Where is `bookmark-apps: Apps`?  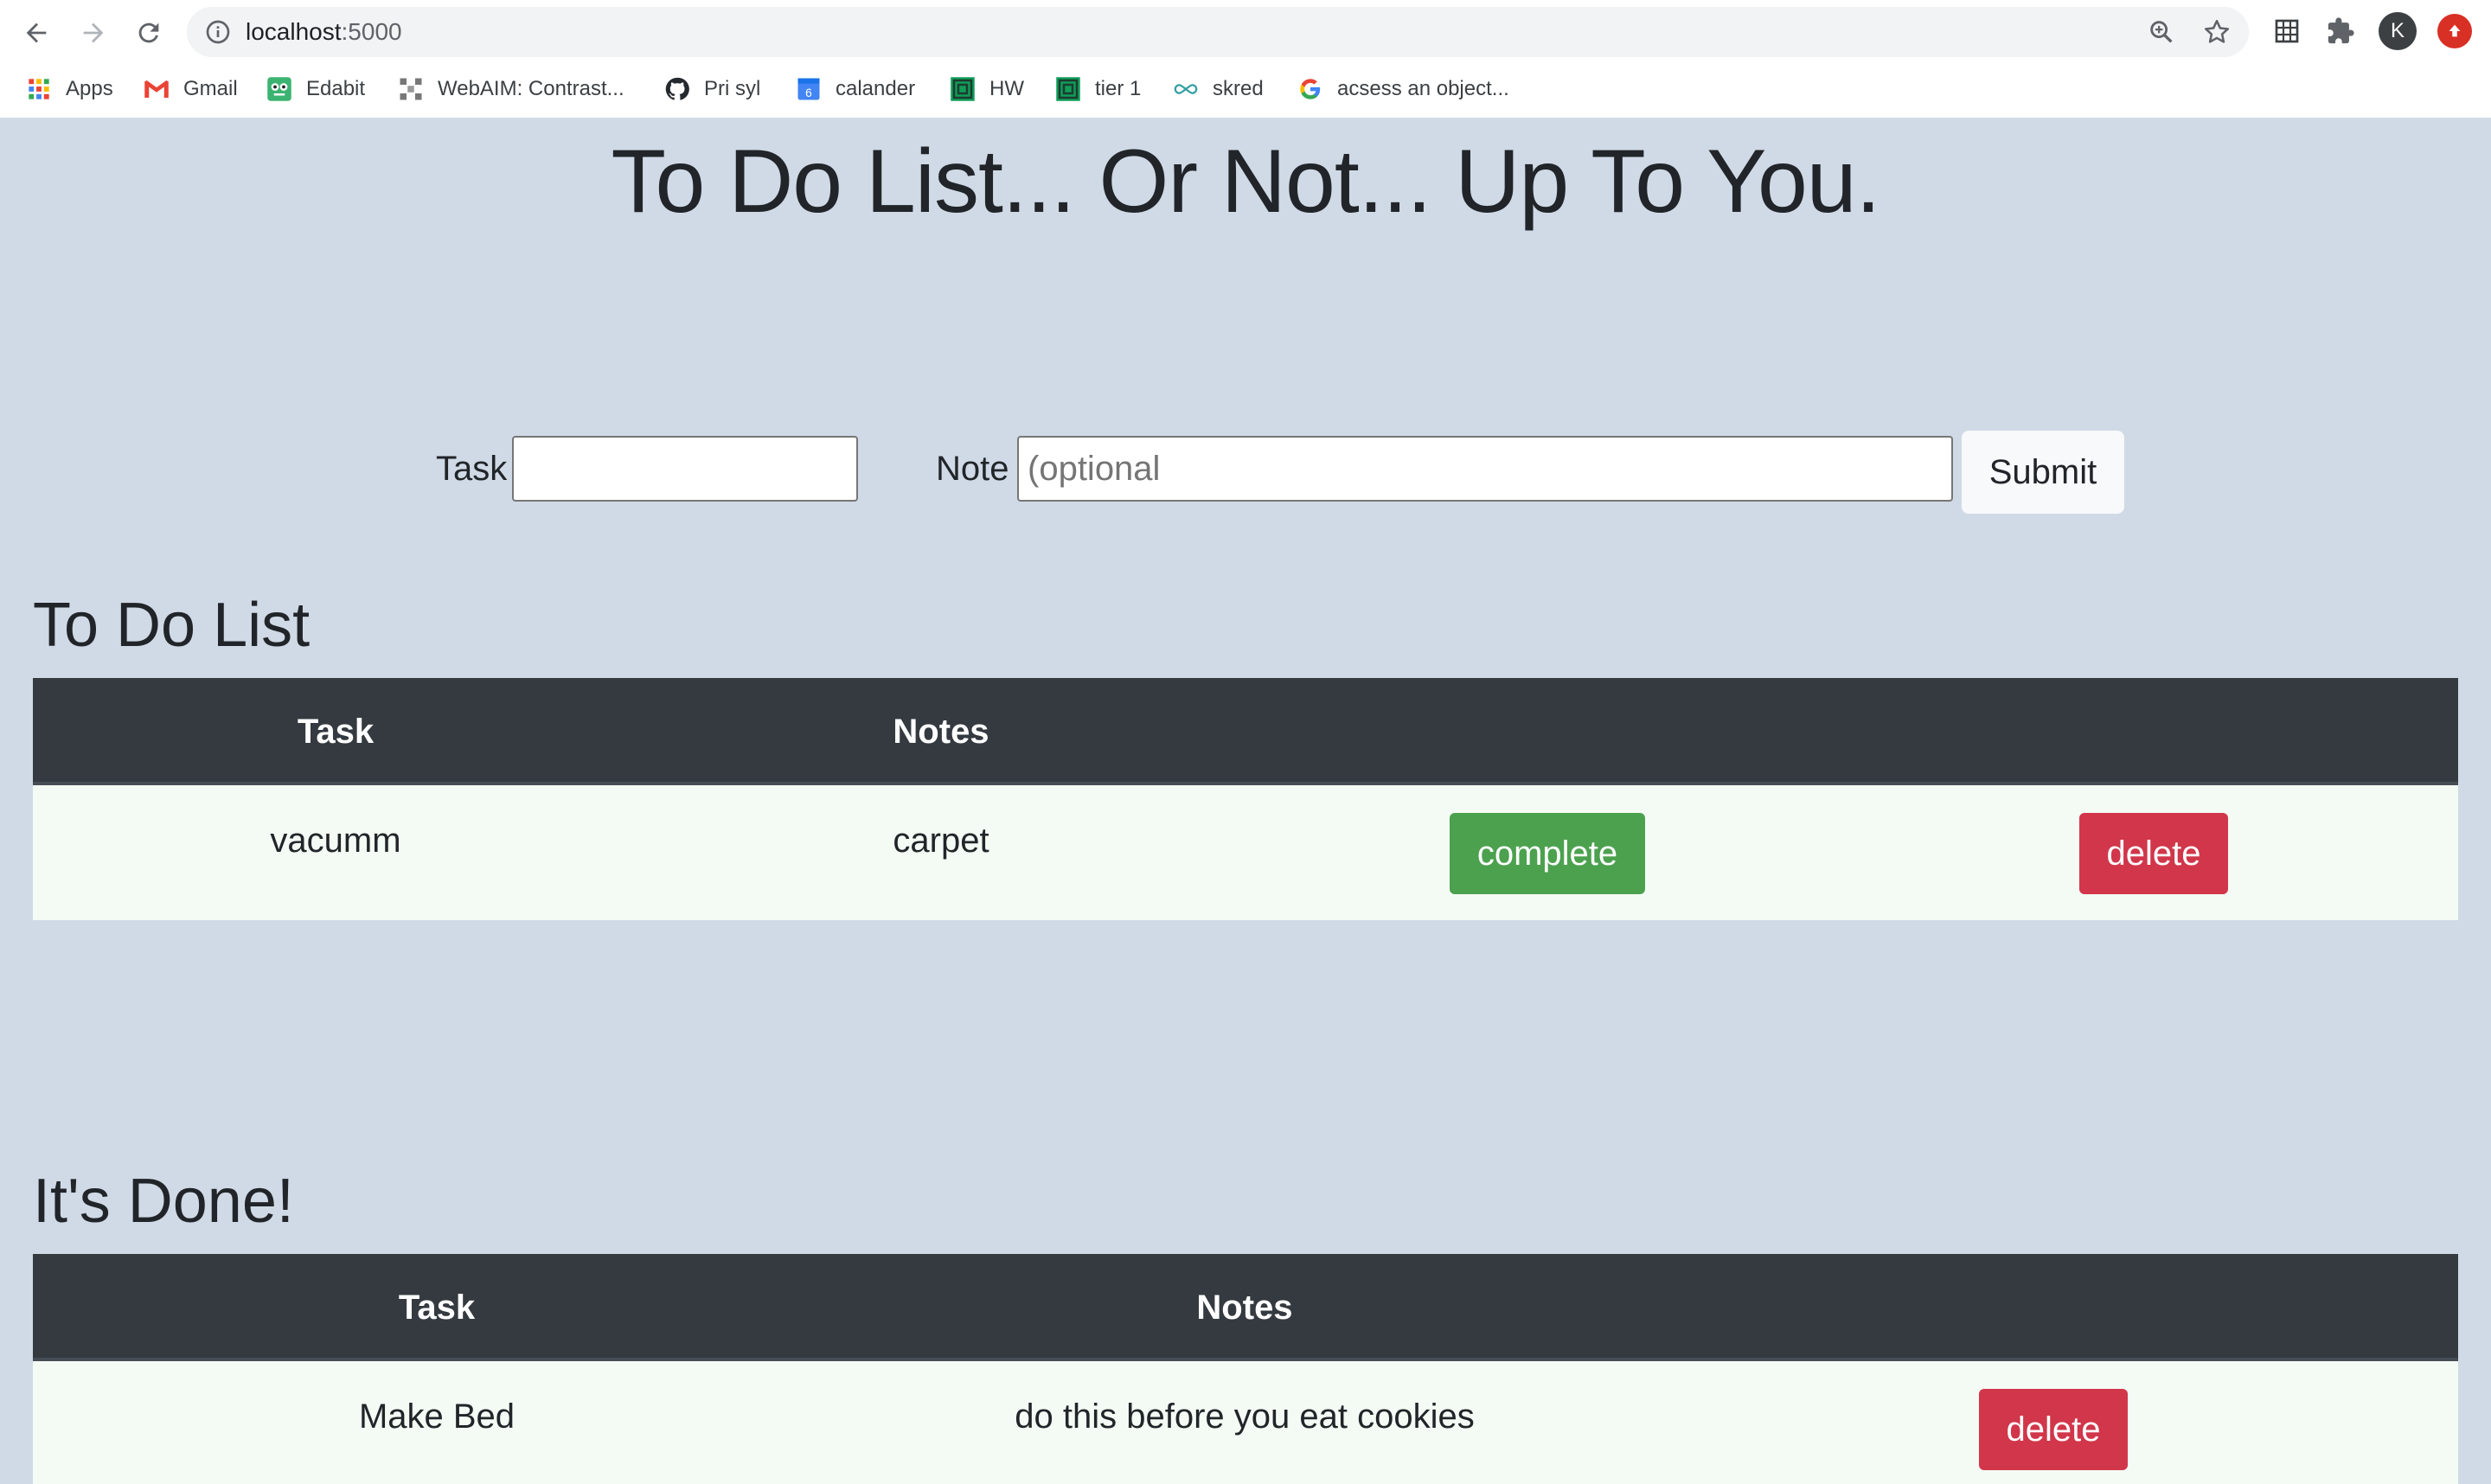 bookmark-apps: Apps is located at coordinates (70, 89).